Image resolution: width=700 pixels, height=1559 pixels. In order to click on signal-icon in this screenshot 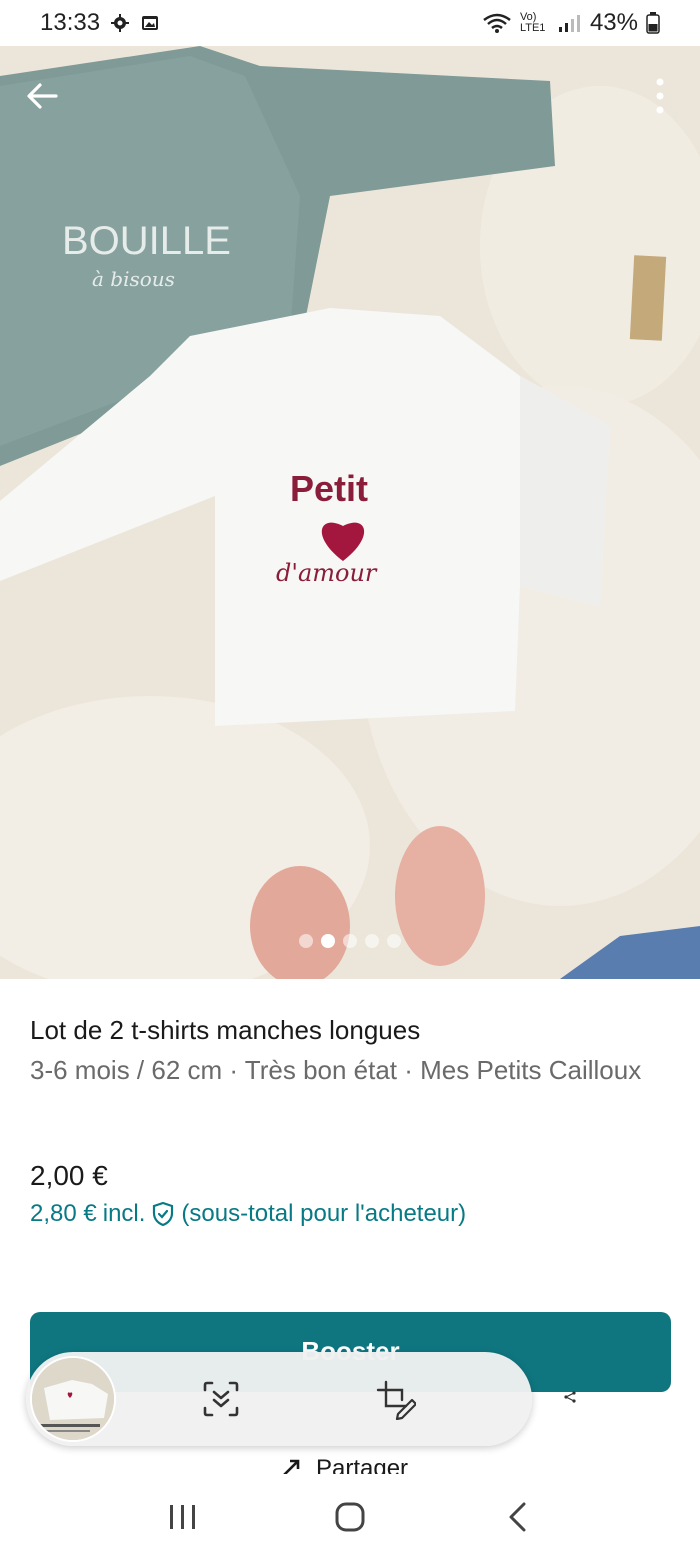, I will do `click(569, 23)`.